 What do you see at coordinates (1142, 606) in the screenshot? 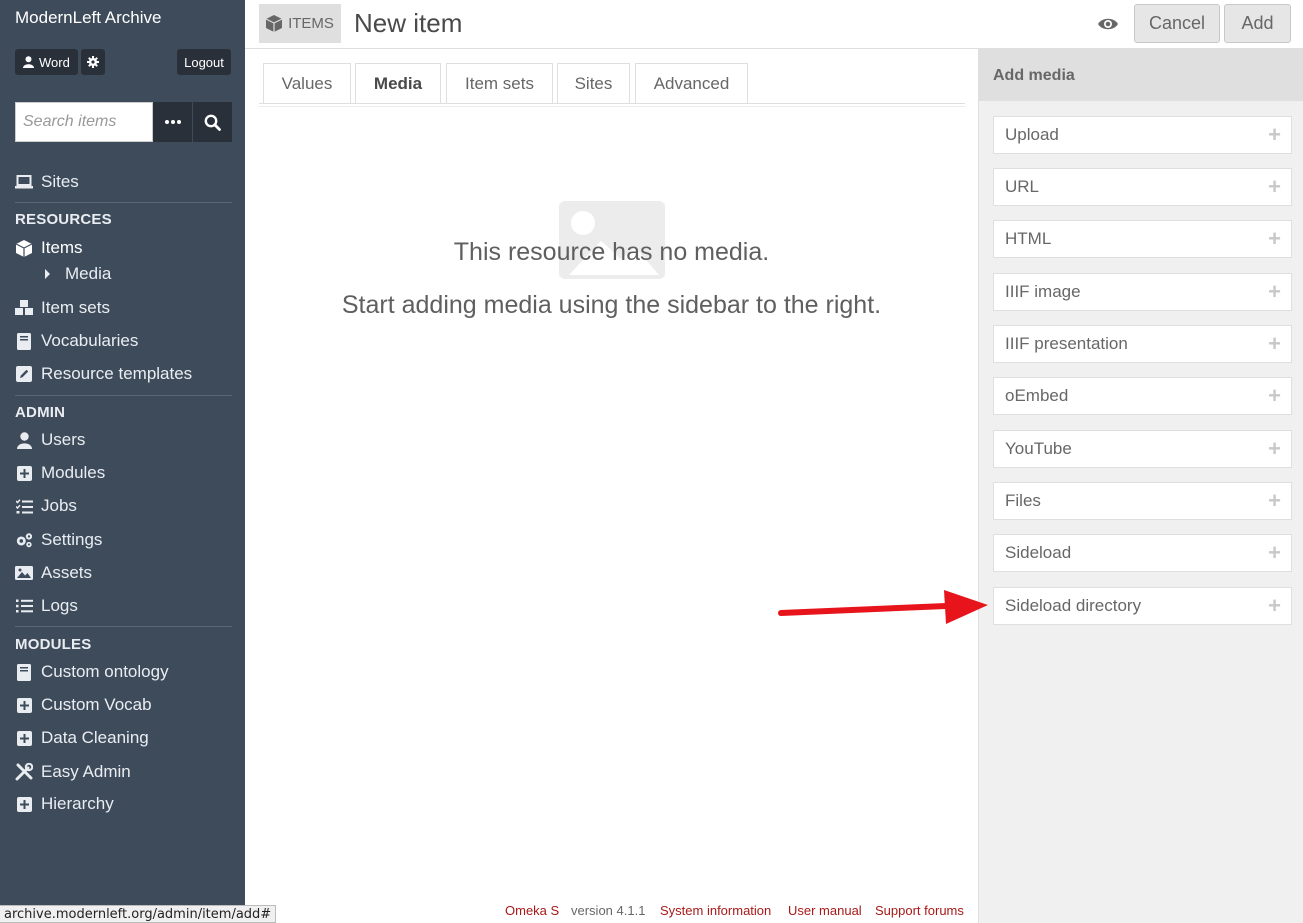
I see `add-media-sideload-directory-button: Sideload directory +` at bounding box center [1142, 606].